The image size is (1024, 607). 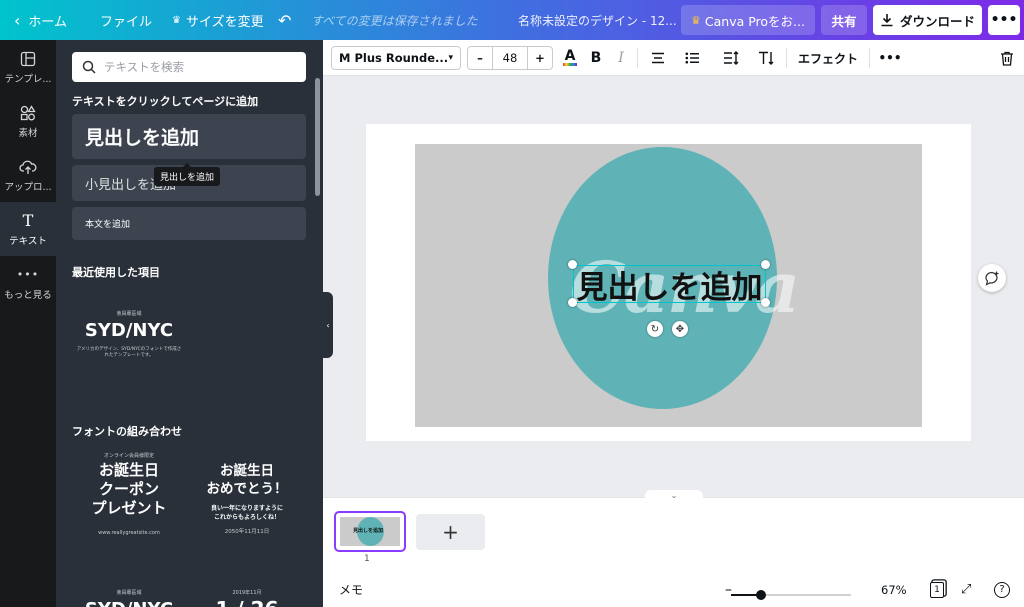 What do you see at coordinates (731, 58) in the screenshot?
I see `spacing-icon` at bounding box center [731, 58].